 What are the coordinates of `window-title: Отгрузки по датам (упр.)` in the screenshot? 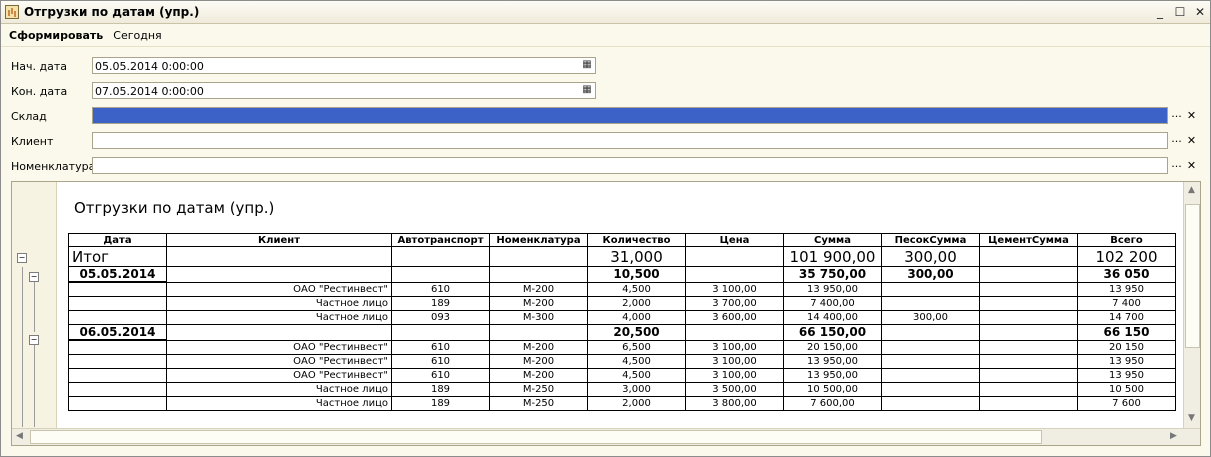 It's located at (112, 12).